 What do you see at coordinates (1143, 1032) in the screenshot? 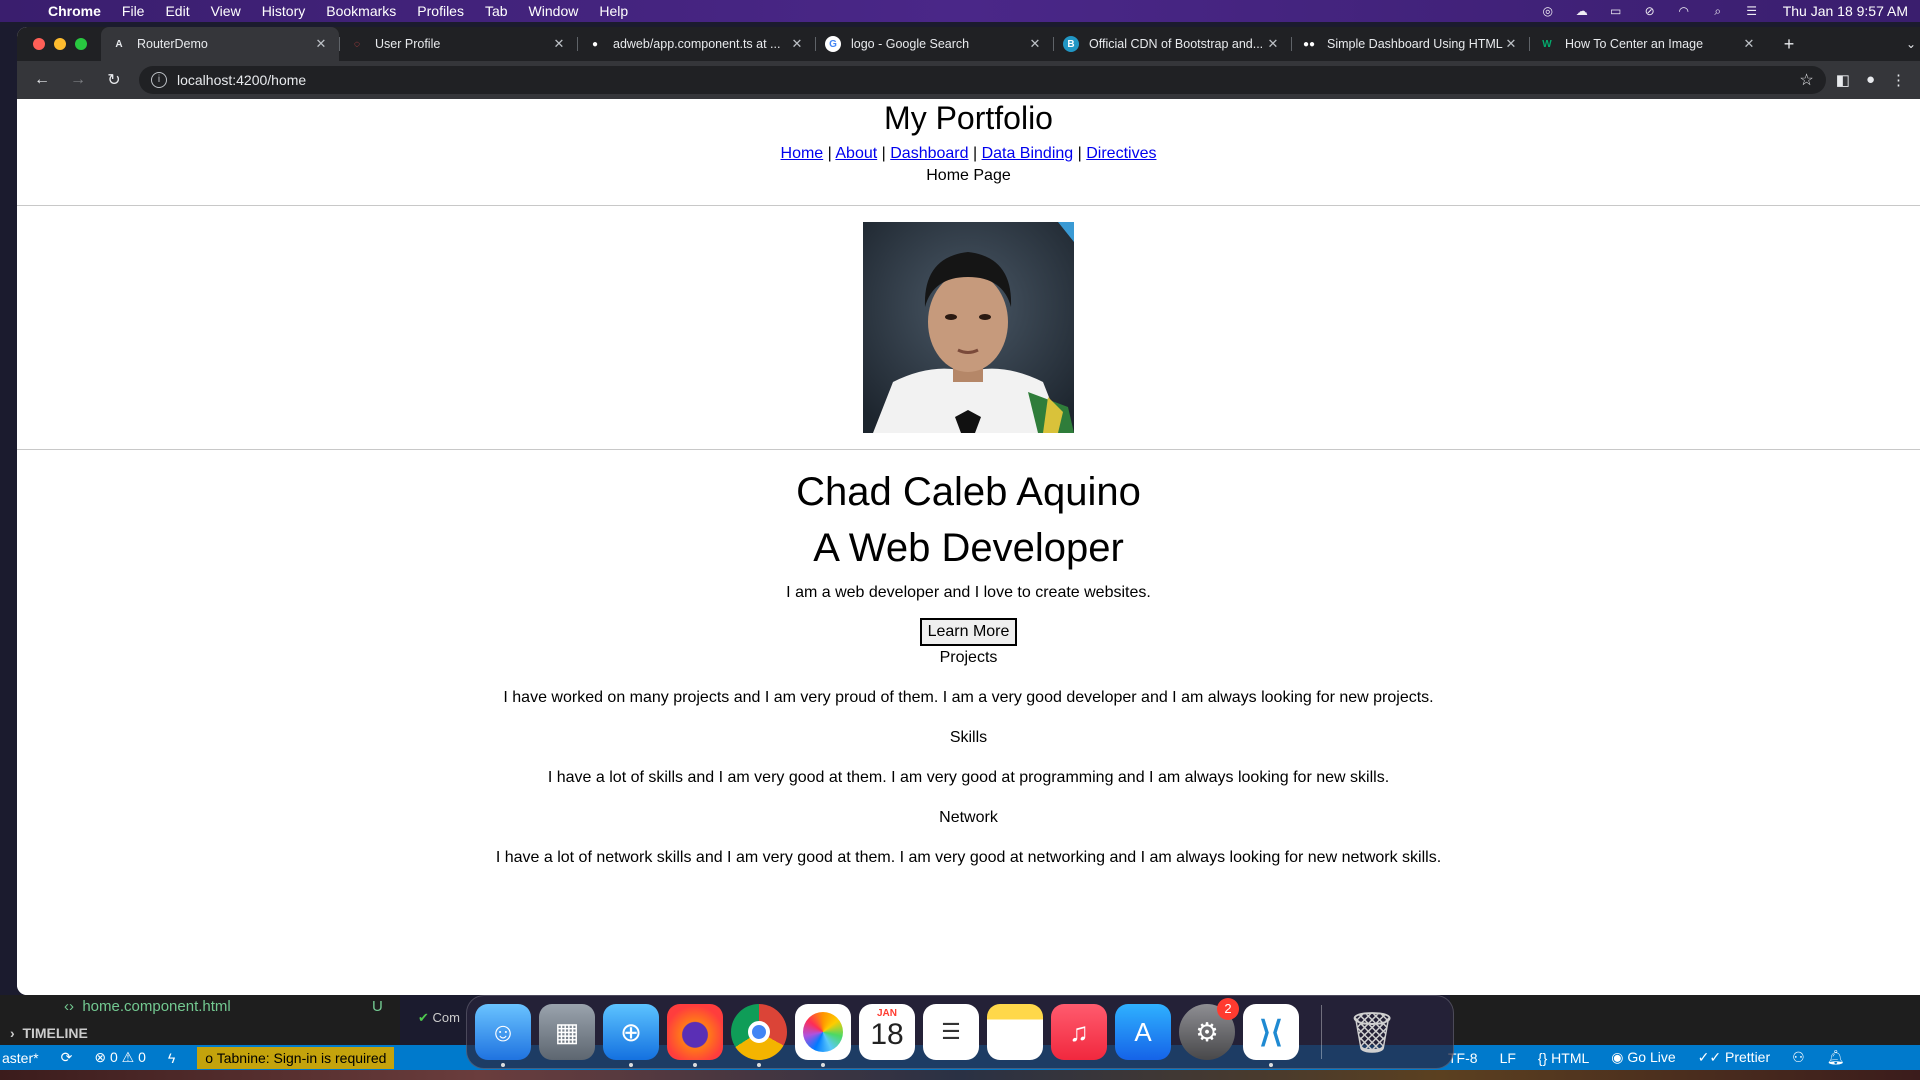
I see `app-store-icon: A` at bounding box center [1143, 1032].